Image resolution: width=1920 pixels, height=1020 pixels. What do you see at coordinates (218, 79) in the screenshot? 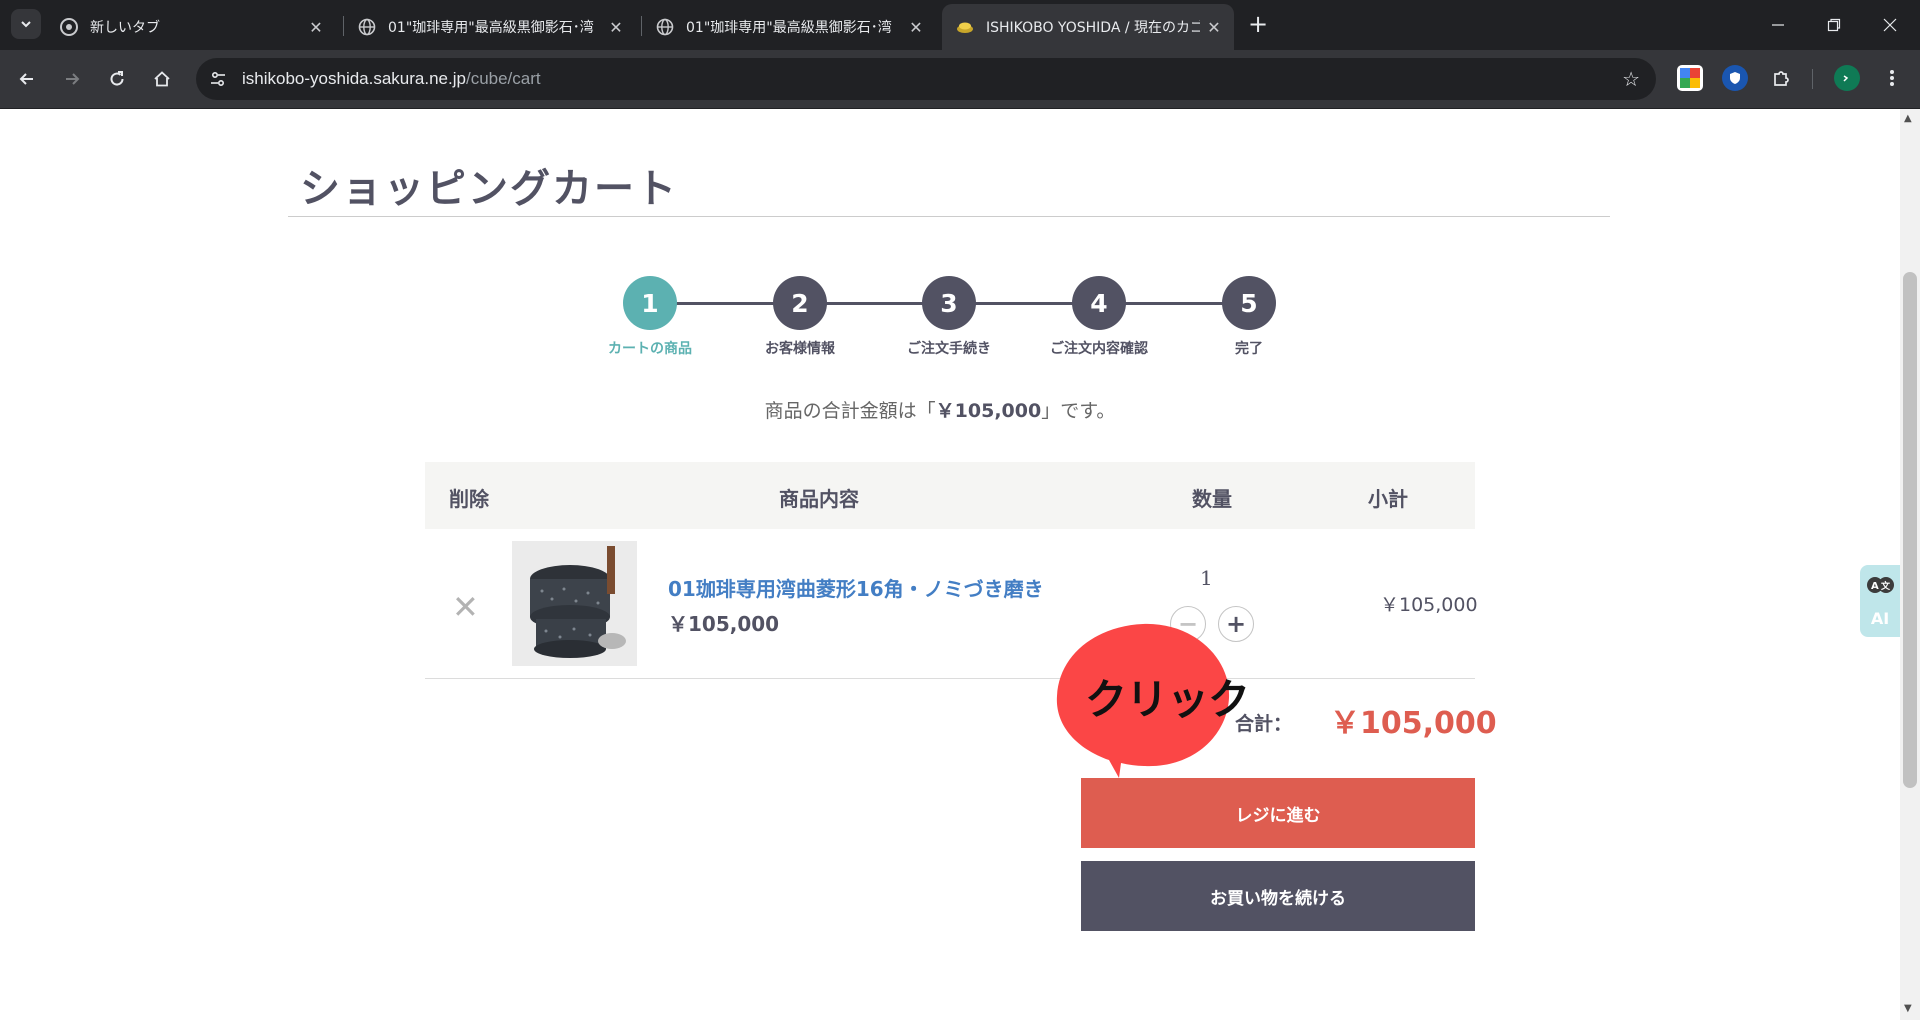
I see `site-settings-icon` at bounding box center [218, 79].